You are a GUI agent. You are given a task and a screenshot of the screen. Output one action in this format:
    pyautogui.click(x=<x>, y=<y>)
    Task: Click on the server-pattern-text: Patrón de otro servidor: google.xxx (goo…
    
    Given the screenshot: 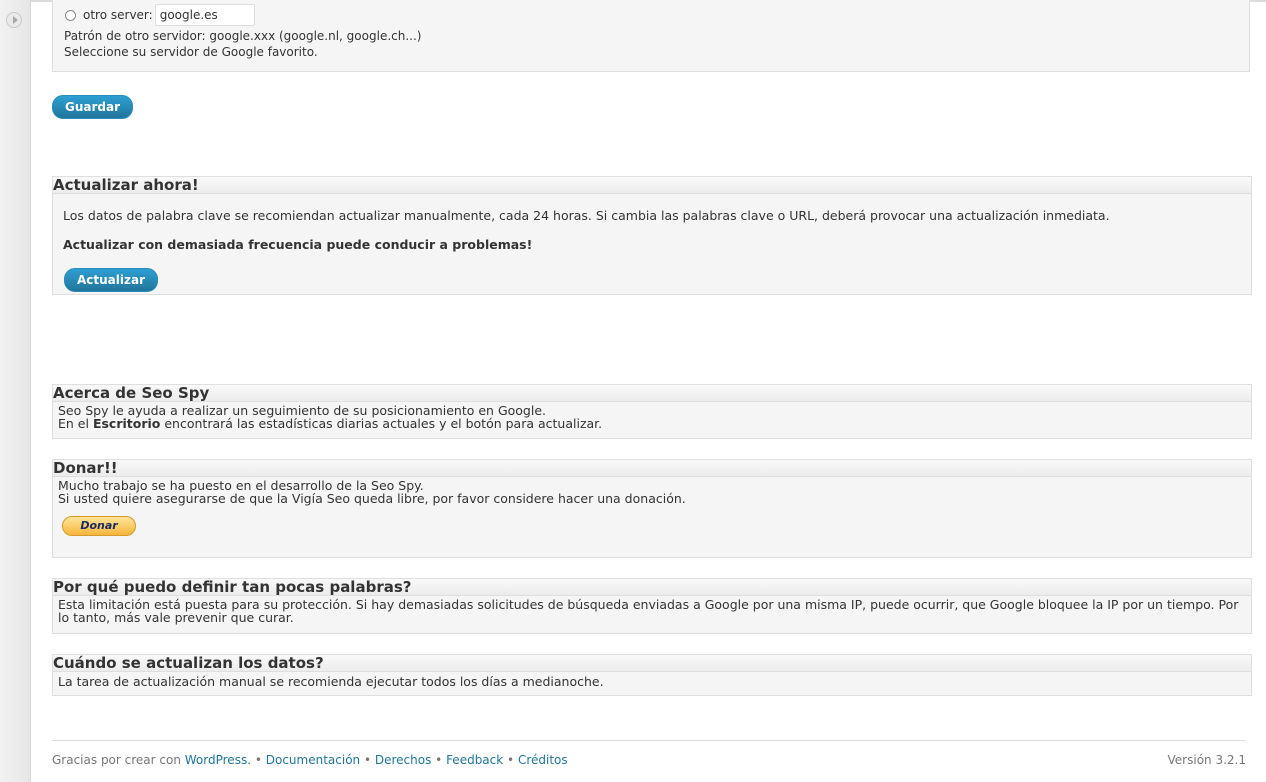 What is the action you would take?
    pyautogui.click(x=243, y=36)
    